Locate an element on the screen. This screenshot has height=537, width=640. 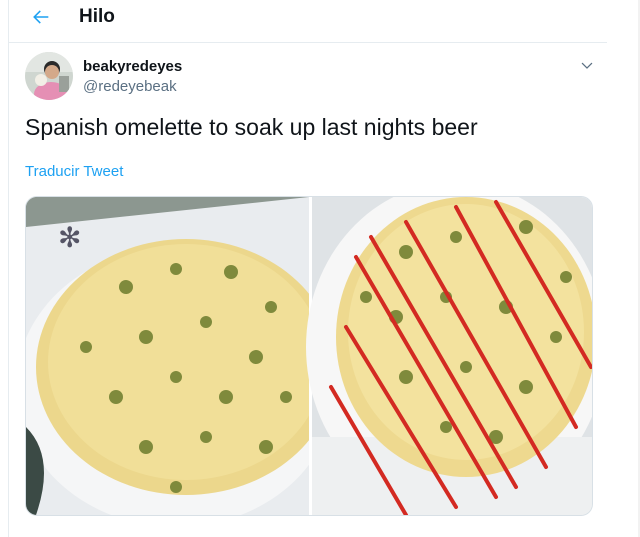
display-name: beakyredeyes is located at coordinates (132, 66).